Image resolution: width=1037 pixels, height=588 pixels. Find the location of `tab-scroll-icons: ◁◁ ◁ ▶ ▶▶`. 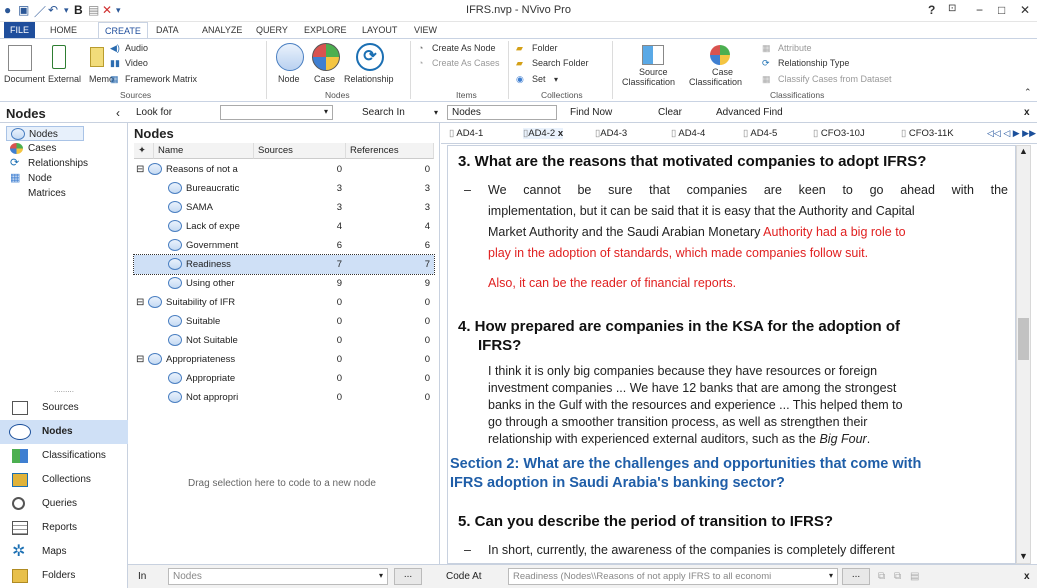

tab-scroll-icons: ◁◁ ◁ ▶ ▶▶ is located at coordinates (1011, 133).